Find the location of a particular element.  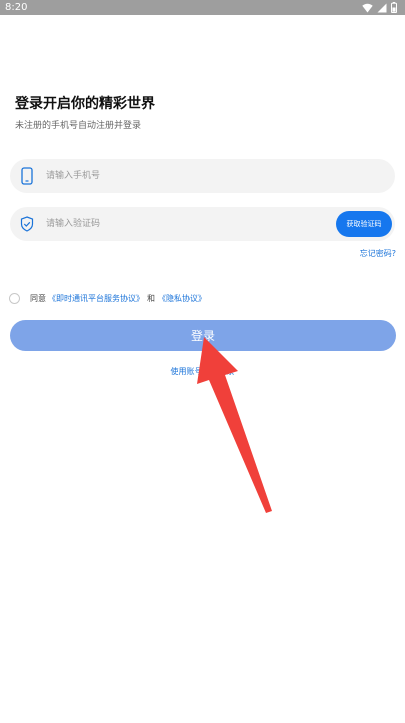

signal-icon is located at coordinates (382, 7).